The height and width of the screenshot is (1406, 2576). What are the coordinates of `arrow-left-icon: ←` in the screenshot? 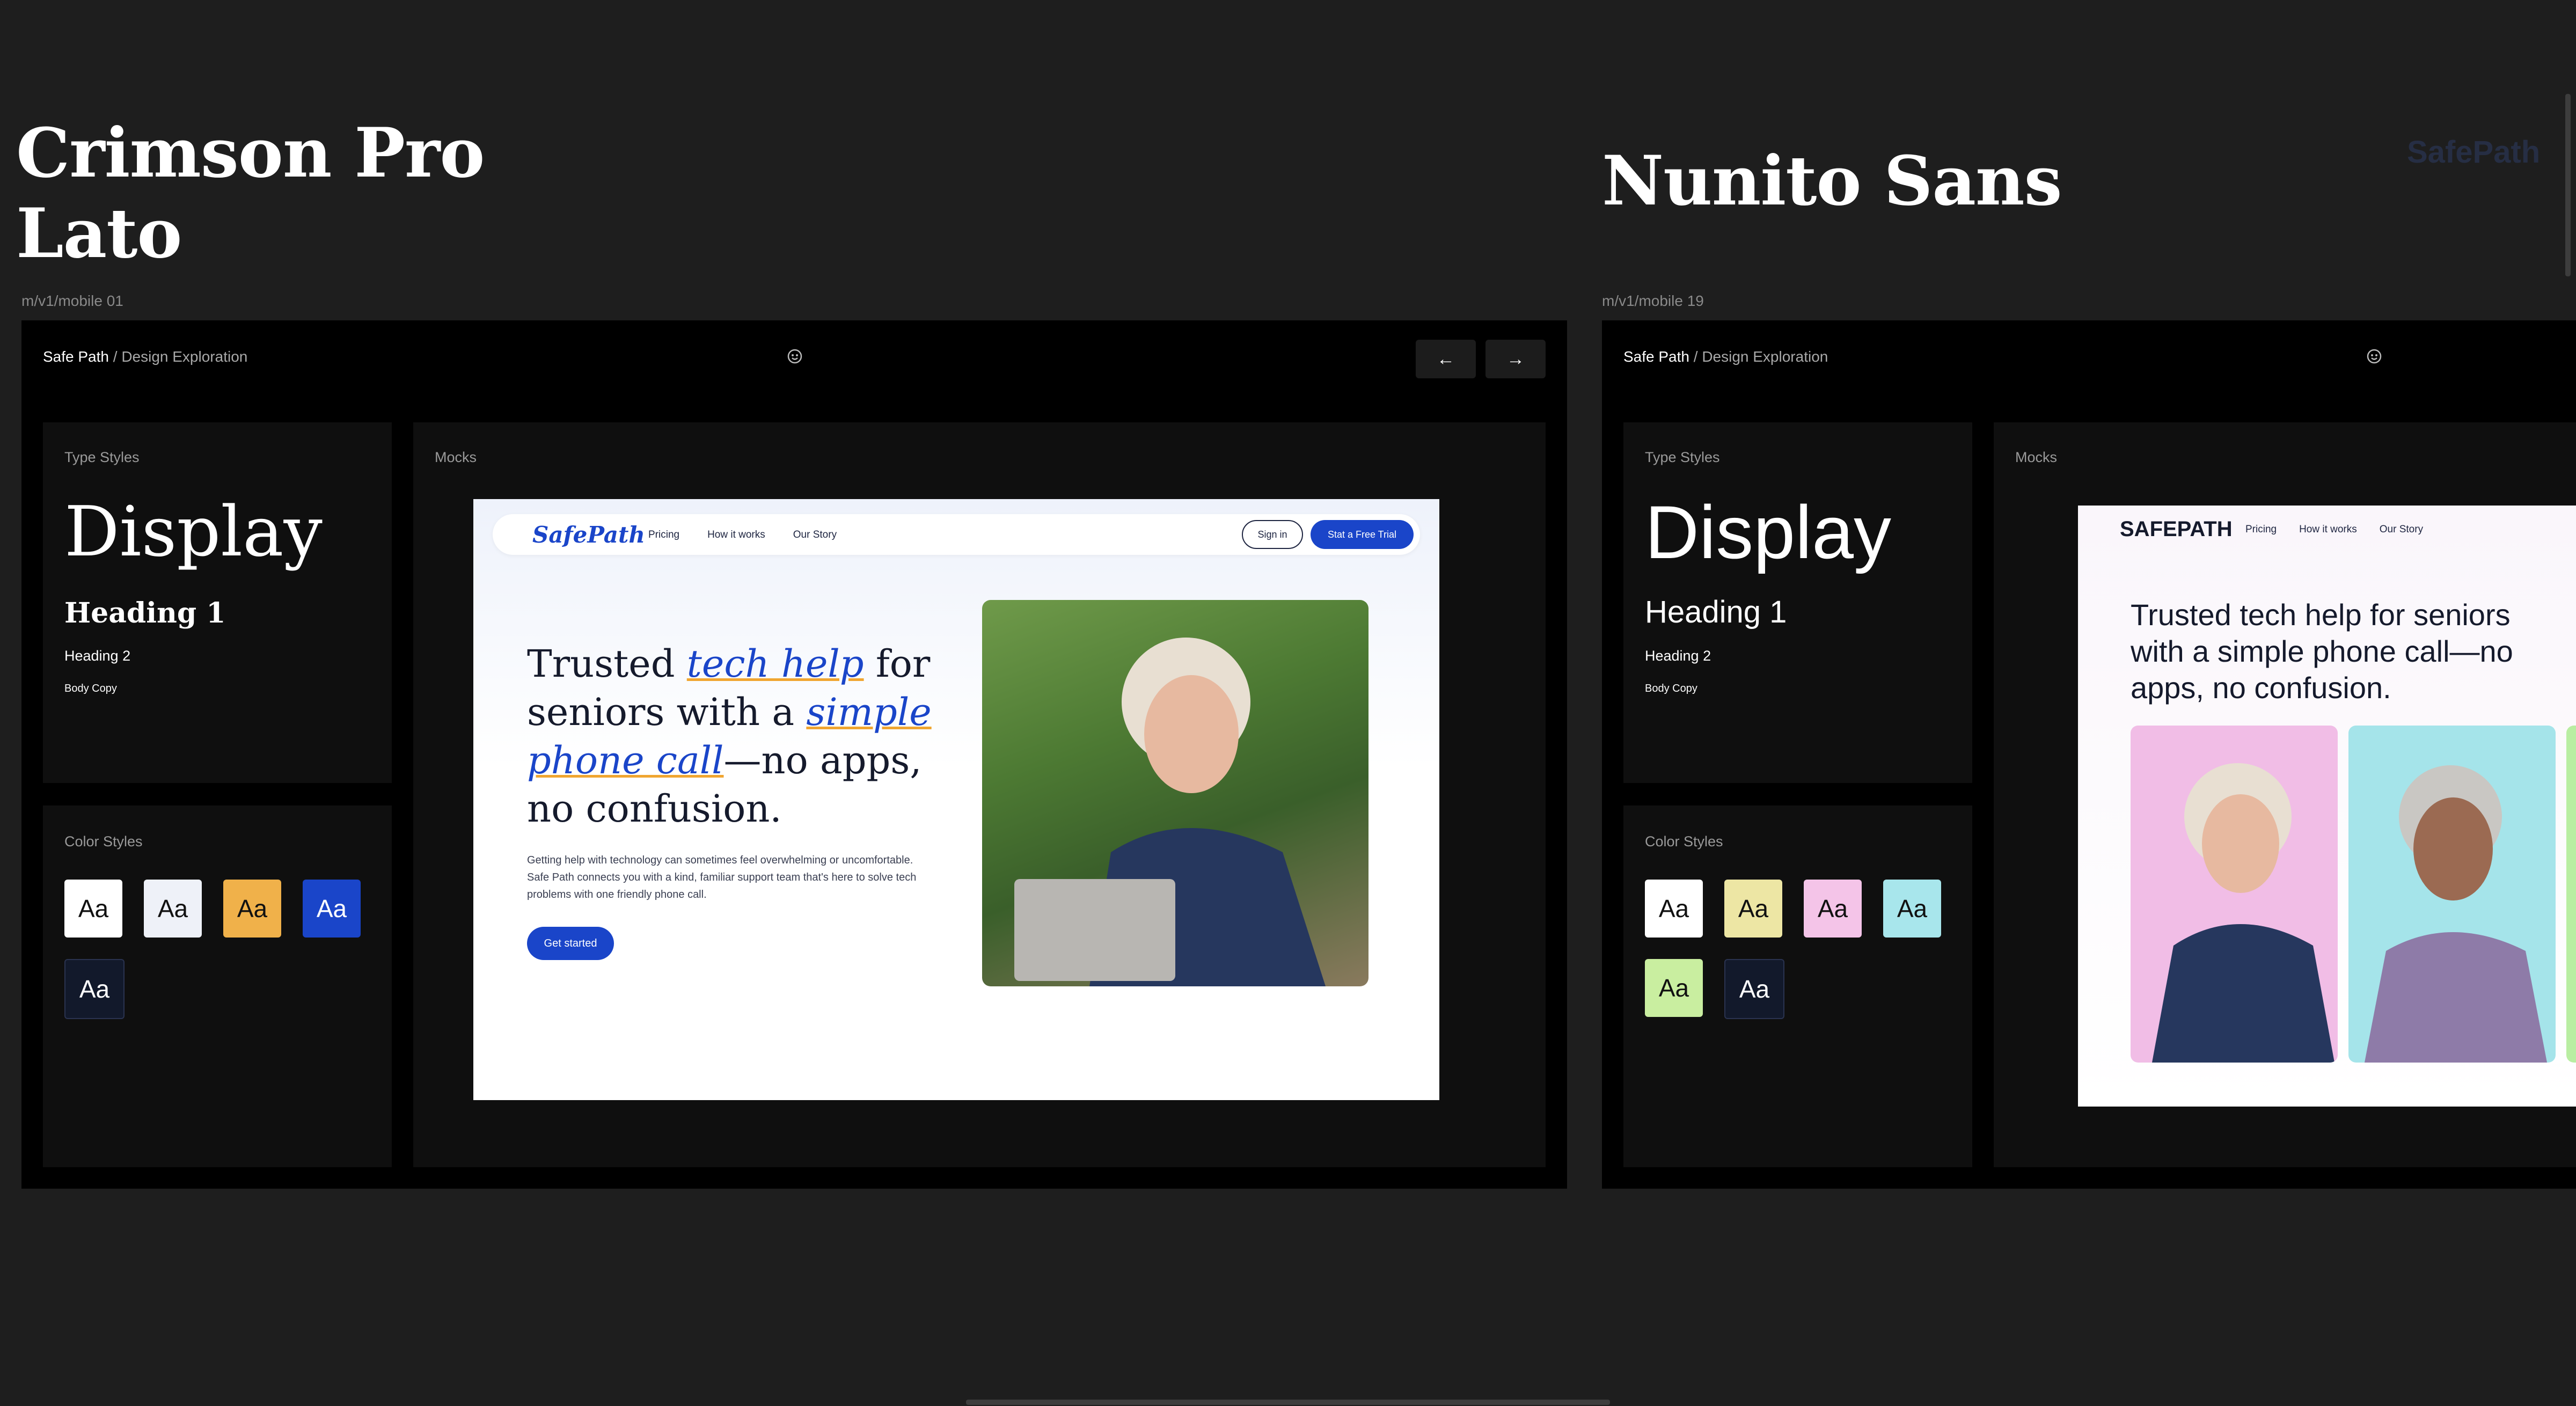 It's located at (1446, 358).